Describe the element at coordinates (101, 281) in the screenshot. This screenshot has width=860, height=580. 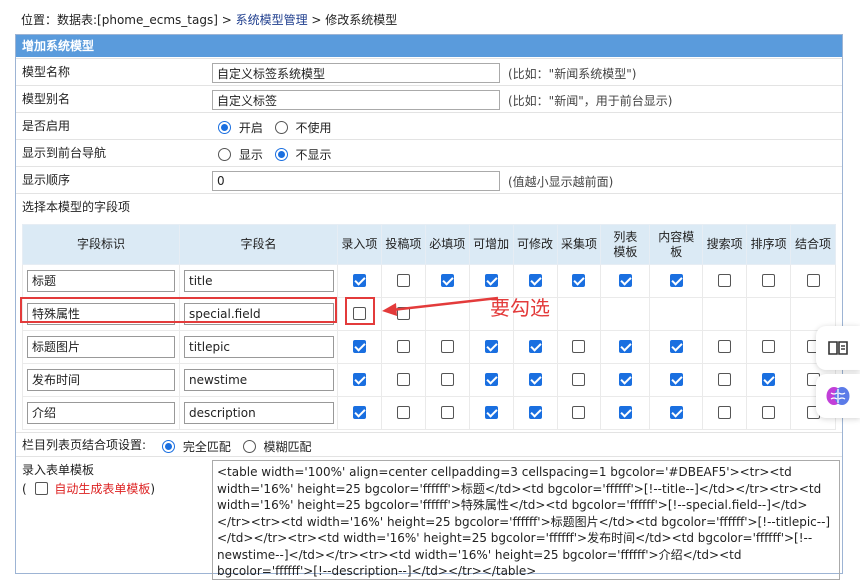
I see `field-label-input: 标题` at that location.